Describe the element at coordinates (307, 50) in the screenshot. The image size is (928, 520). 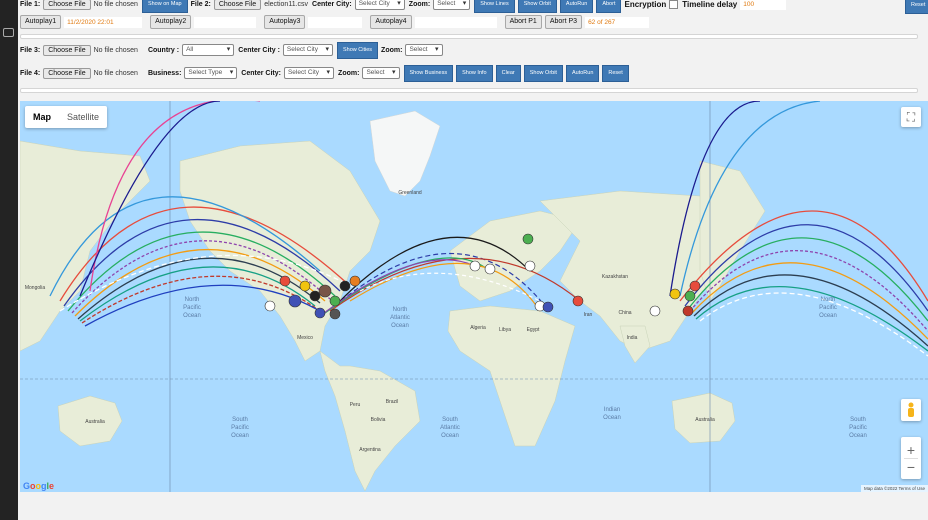
I see `center-city-select-3: Select City` at that location.